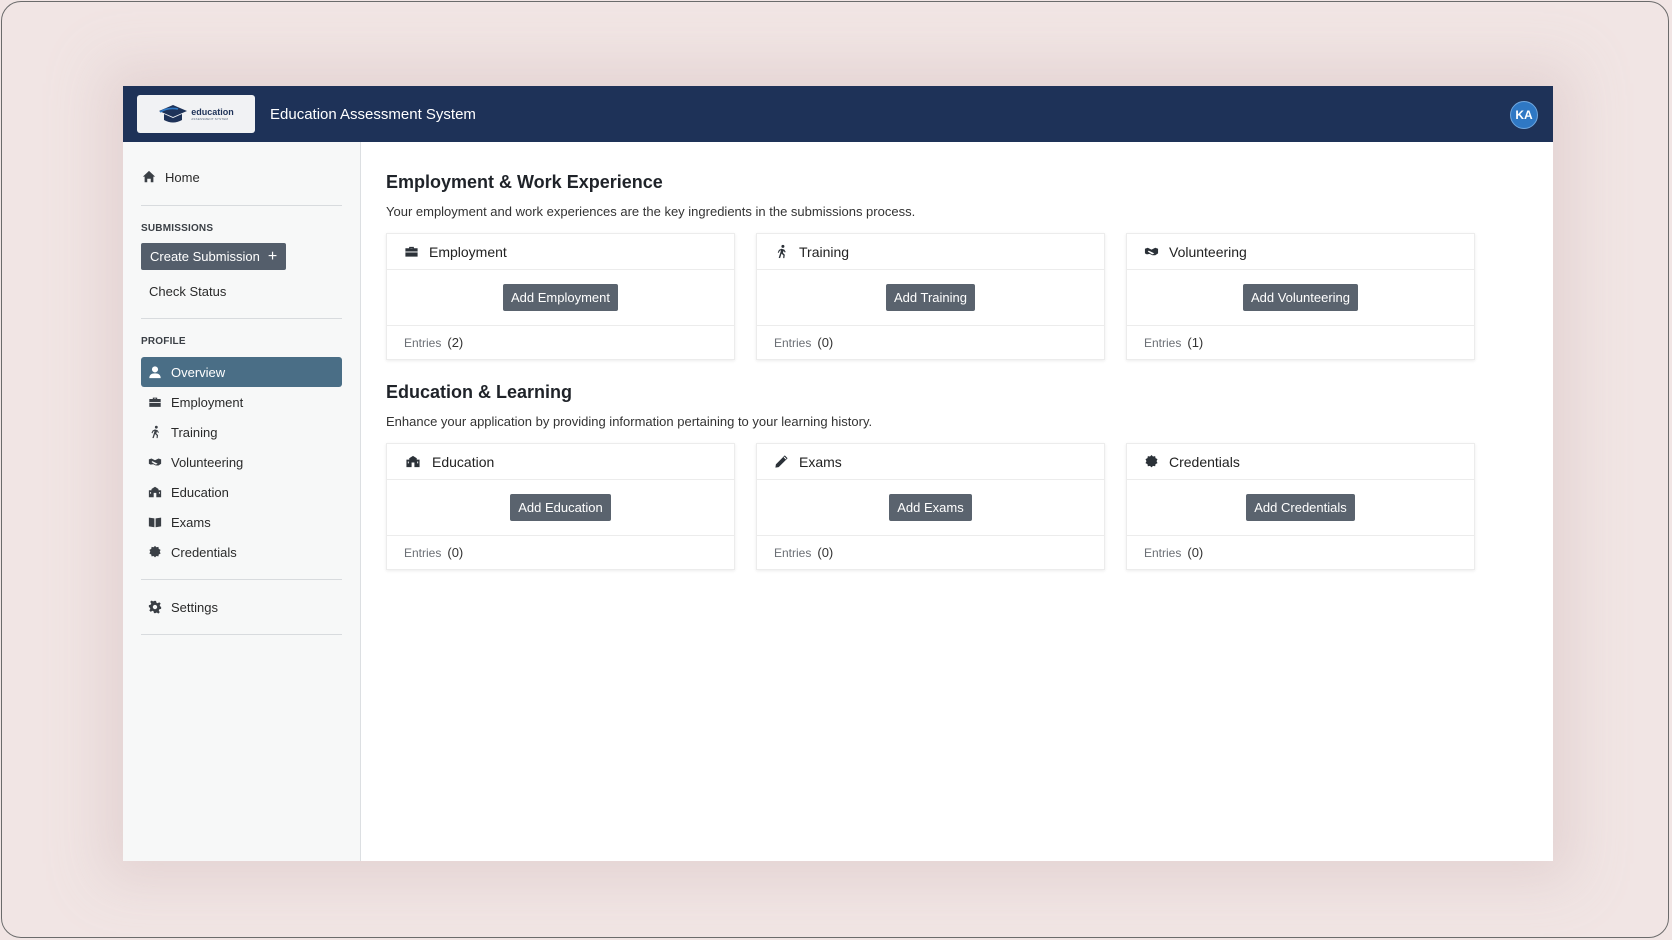  Describe the element at coordinates (468, 251) in the screenshot. I see `card-title: Employment` at that location.